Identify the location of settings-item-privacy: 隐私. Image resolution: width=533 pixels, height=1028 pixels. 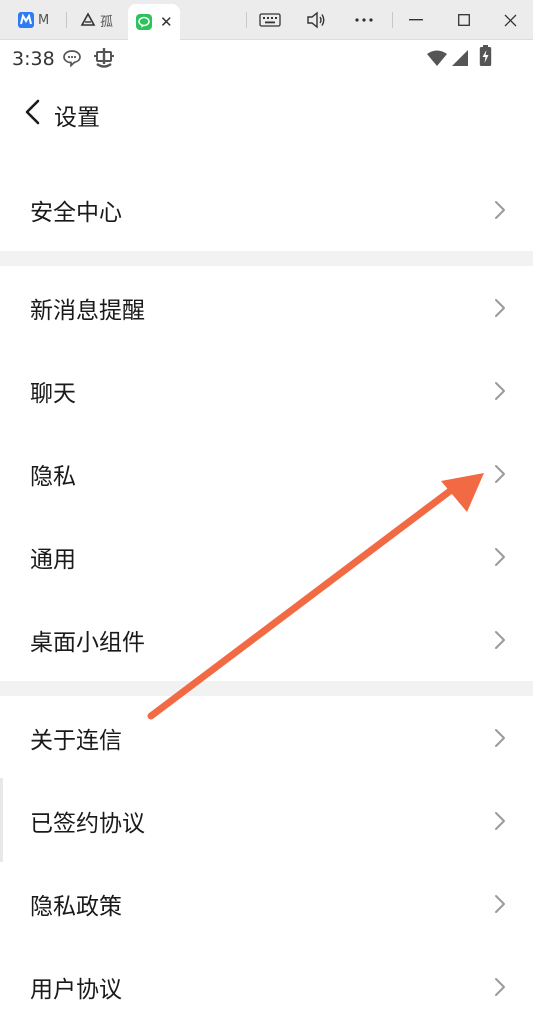
(266, 473).